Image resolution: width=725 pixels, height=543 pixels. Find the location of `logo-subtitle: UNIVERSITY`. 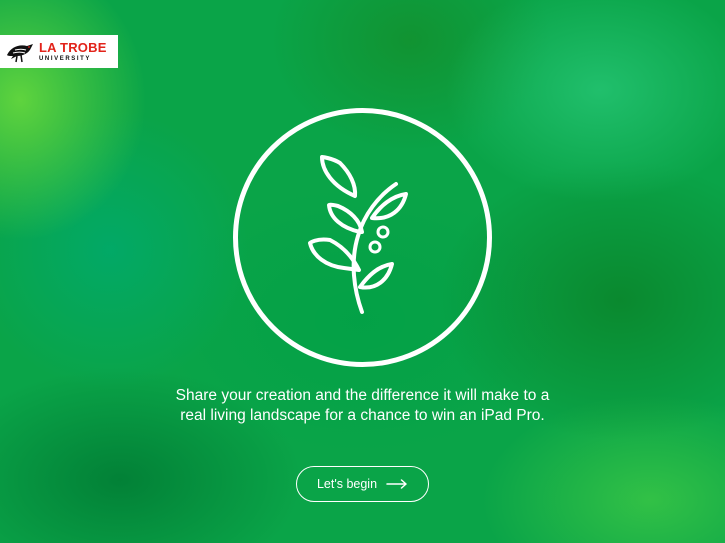

logo-subtitle: UNIVERSITY is located at coordinates (65, 59).